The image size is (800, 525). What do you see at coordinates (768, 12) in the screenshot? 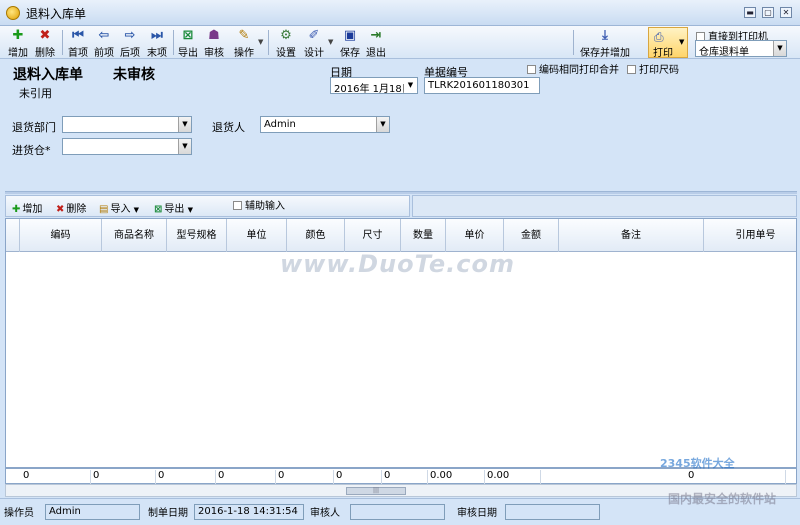
I see `maximize-button: ▢` at bounding box center [768, 12].